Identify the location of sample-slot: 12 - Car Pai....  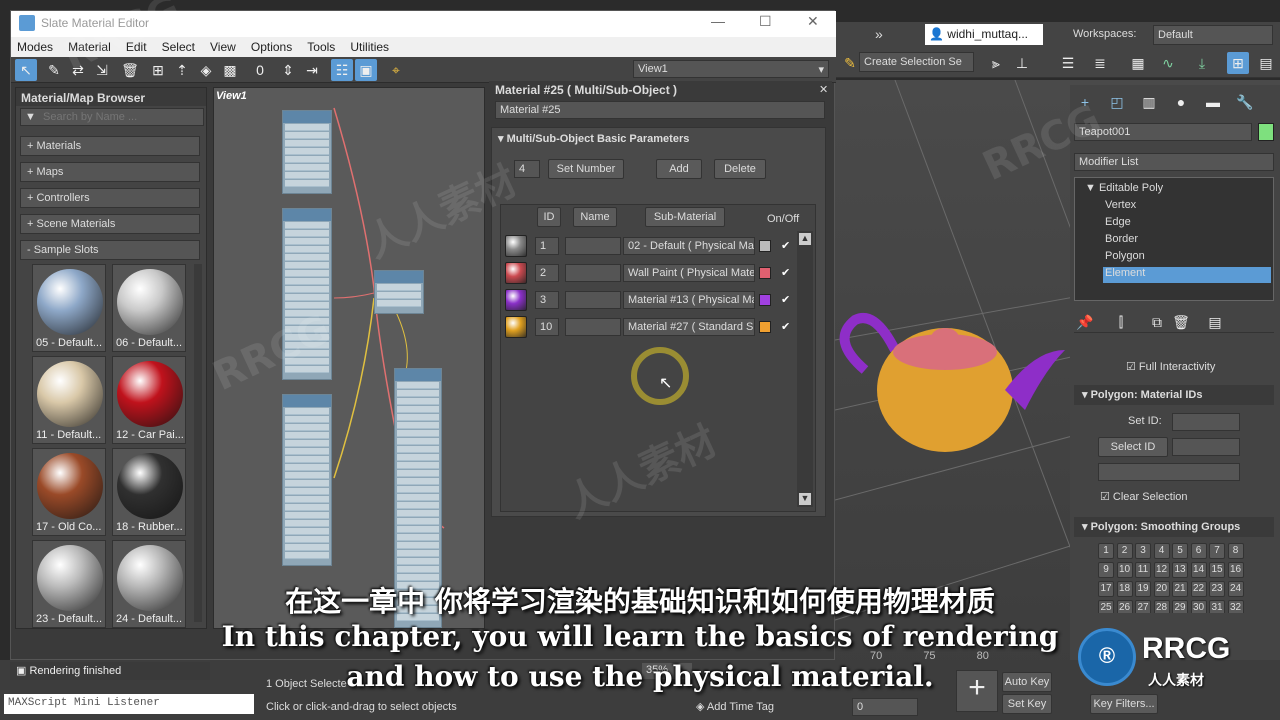
(149, 400).